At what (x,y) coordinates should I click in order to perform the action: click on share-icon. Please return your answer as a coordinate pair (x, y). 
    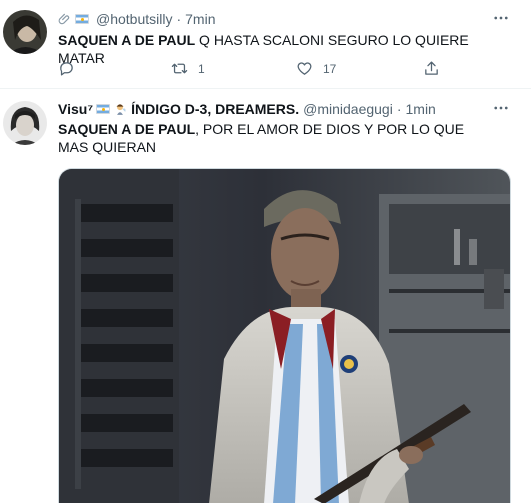
    Looking at the image, I should click on (431, 68).